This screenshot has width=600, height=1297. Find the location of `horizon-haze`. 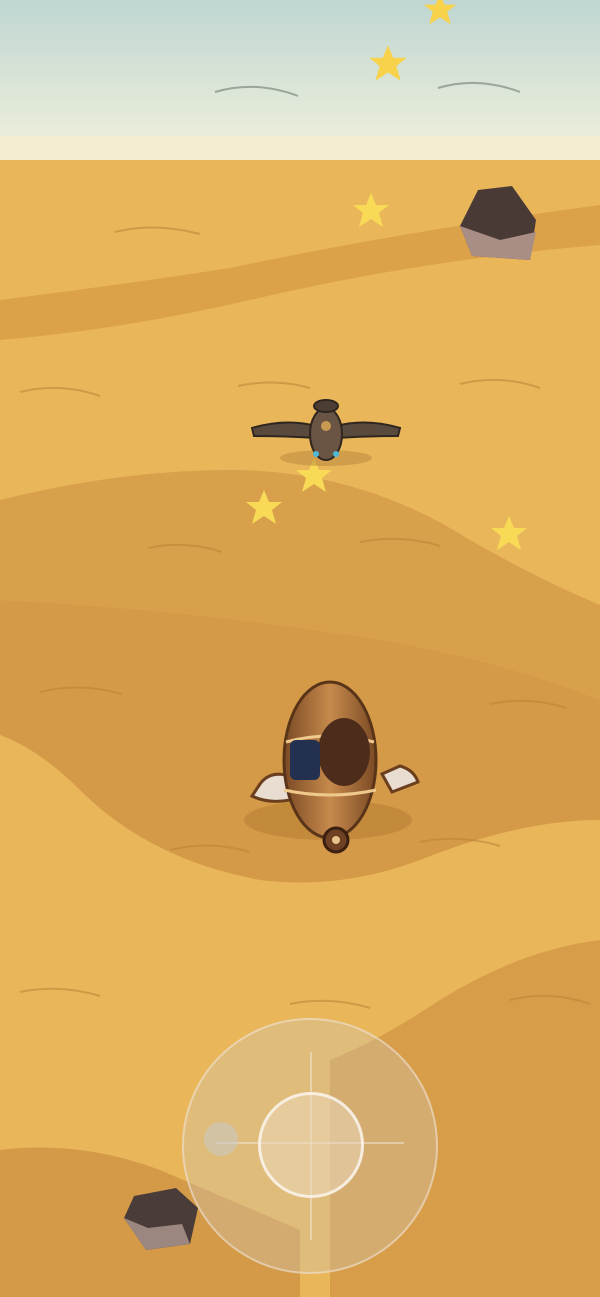

horizon-haze is located at coordinates (300, 149).